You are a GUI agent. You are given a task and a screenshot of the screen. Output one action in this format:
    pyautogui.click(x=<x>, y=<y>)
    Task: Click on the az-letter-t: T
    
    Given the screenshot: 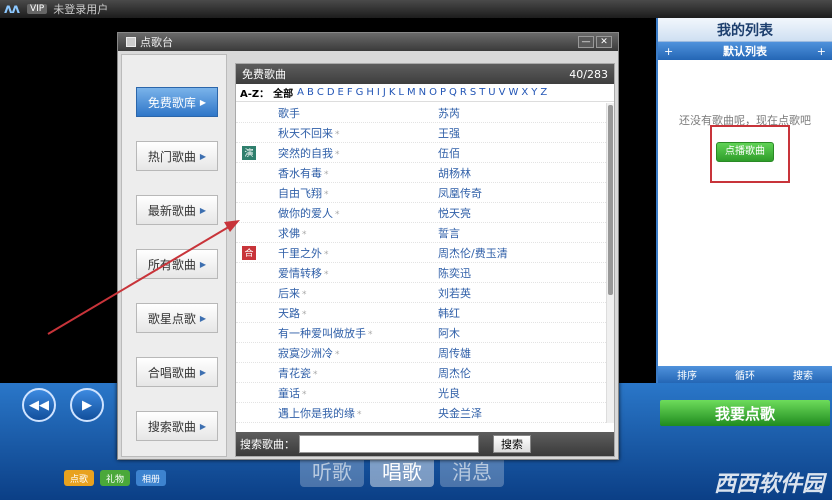 What is the action you would take?
    pyautogui.click(x=482, y=92)
    